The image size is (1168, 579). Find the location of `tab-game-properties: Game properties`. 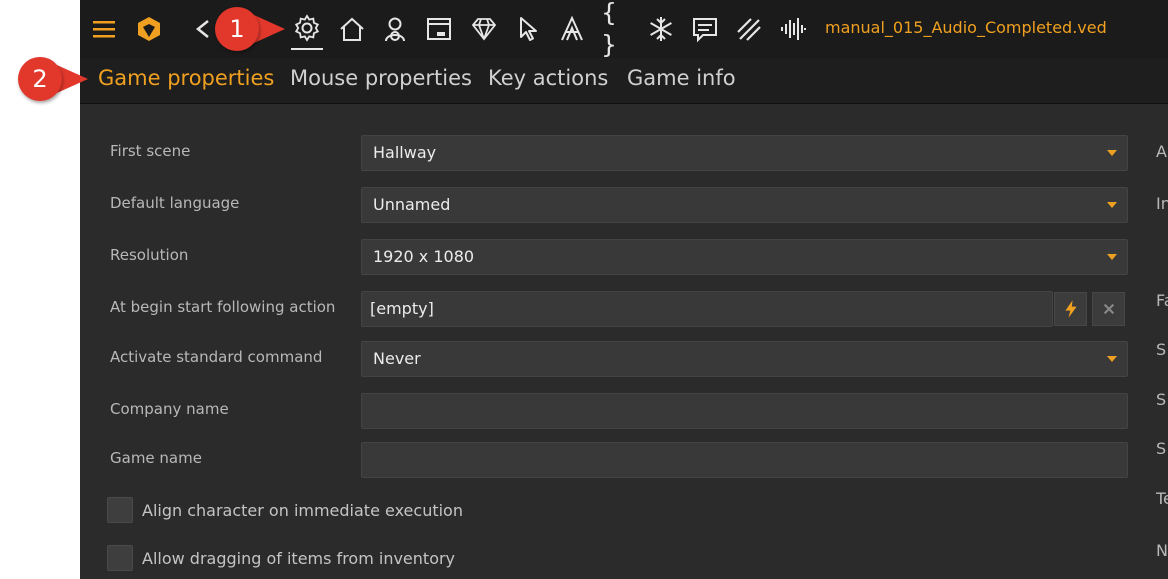

tab-game-properties: Game properties is located at coordinates (186, 78).